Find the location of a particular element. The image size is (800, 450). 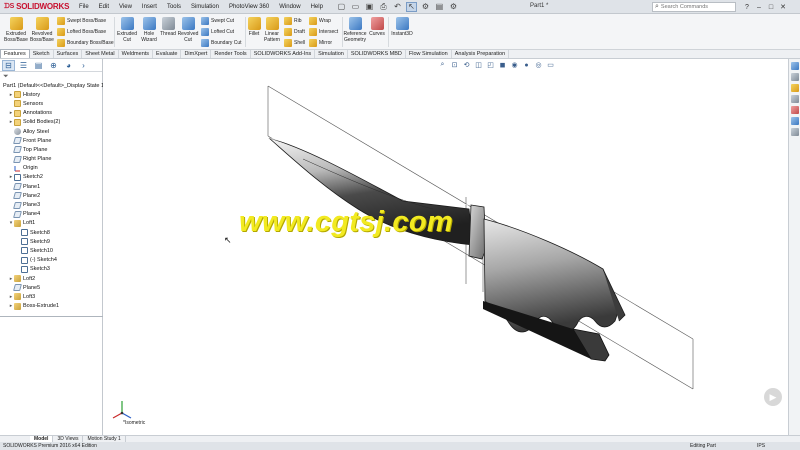

new-document-icon: ▢ is located at coordinates (341, 7).